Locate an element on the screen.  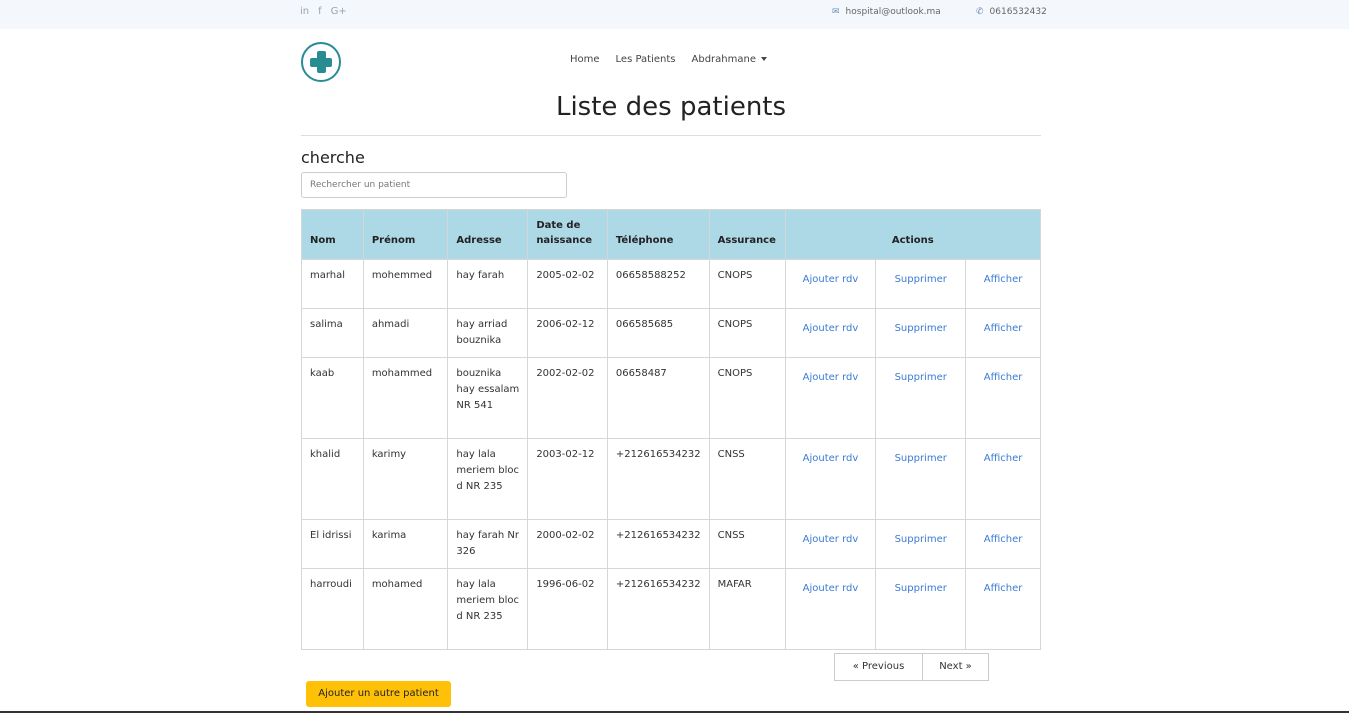
main-nav: Home Les Patients Abdrahmane is located at coordinates (668, 59).